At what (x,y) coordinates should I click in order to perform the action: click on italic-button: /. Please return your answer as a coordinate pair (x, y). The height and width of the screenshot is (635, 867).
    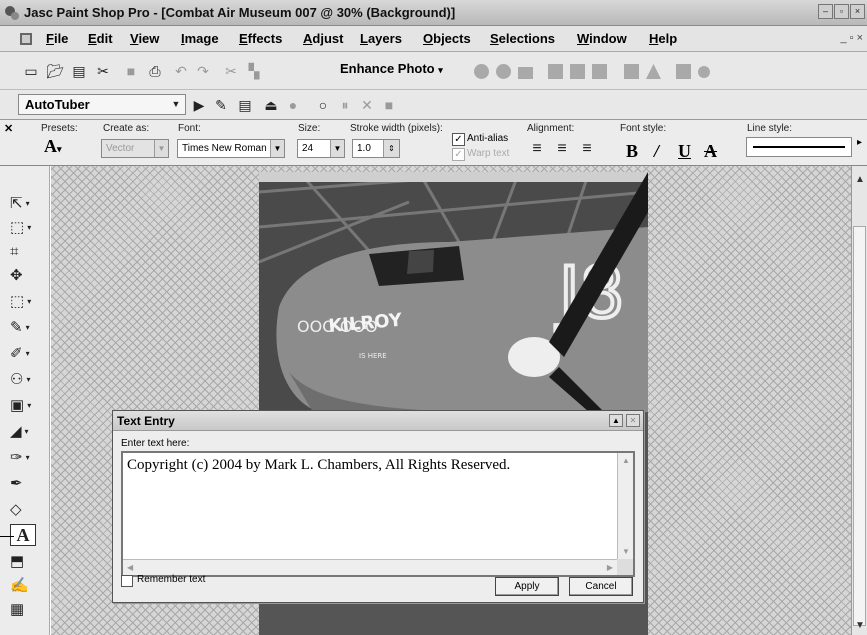
    Looking at the image, I should click on (656, 151).